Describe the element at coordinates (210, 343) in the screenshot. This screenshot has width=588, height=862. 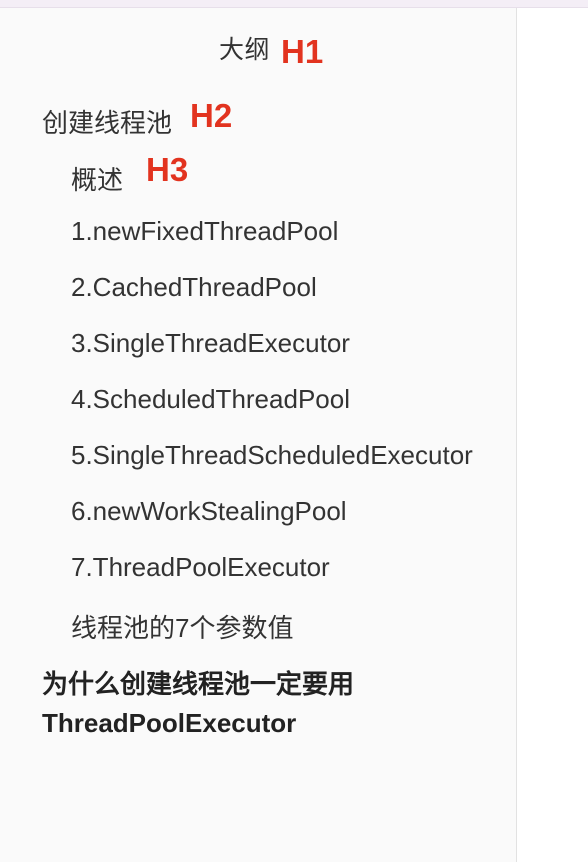
I see `outline-item-single-thread-executor: 3.SingleThreadExecutor` at that location.